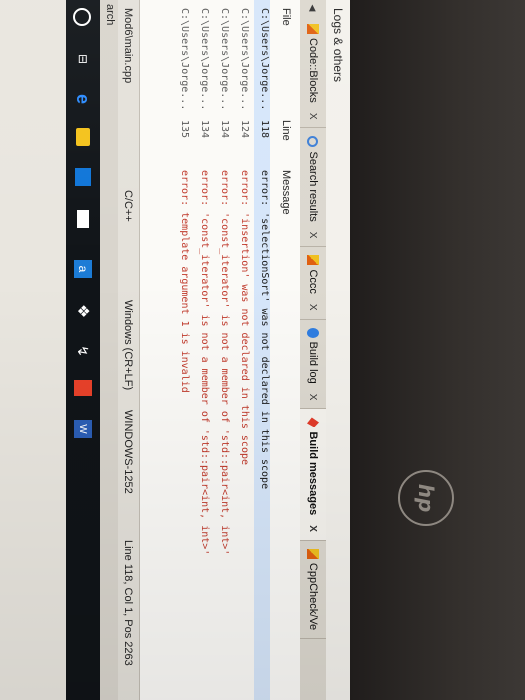  I want to click on tab-build-messages: Build messages X, so click(313, 475).